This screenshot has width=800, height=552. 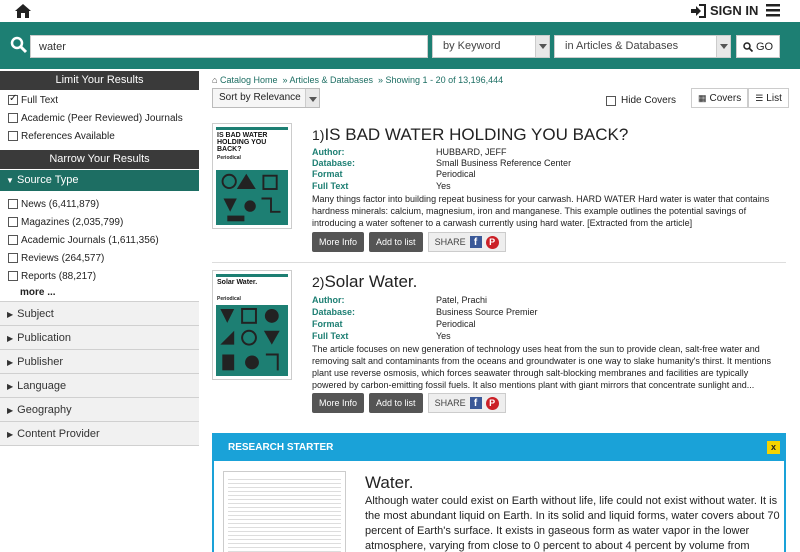 What do you see at coordinates (99, 386) in the screenshot?
I see `facet-language: ▶ Language` at bounding box center [99, 386].